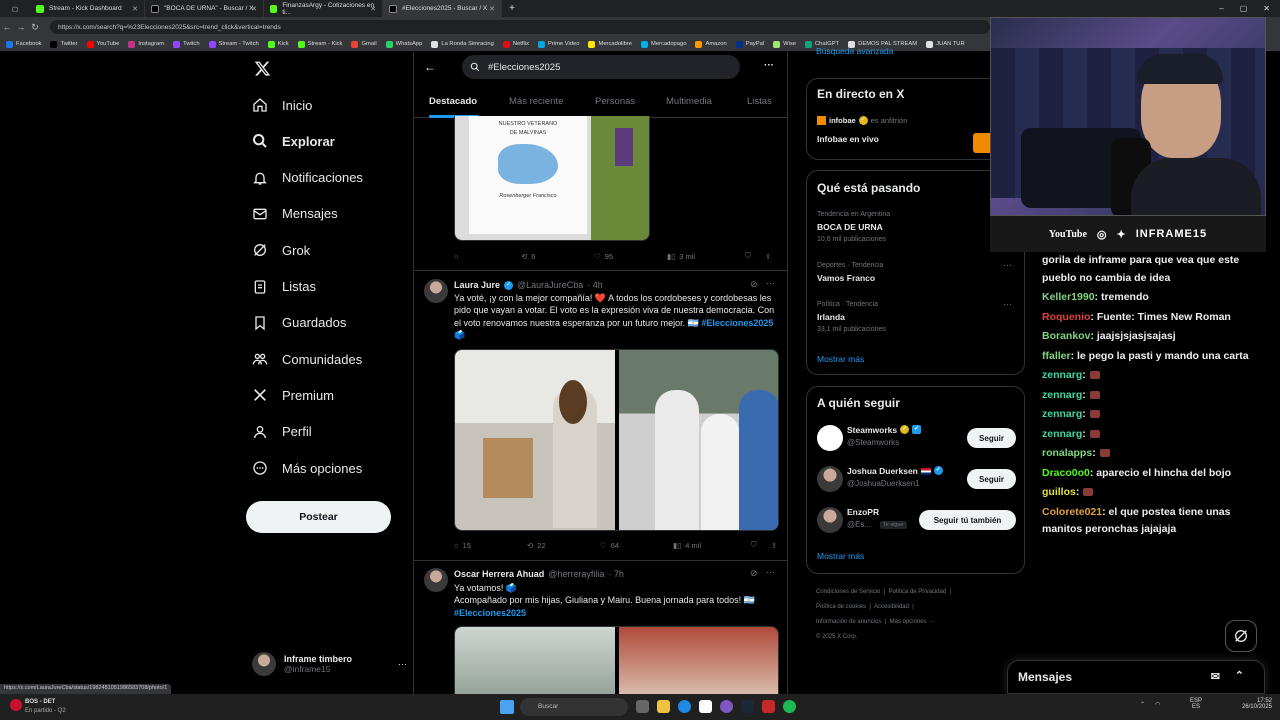 The height and width of the screenshot is (720, 1280). Describe the element at coordinates (319, 44) in the screenshot. I see `bookmark-item: Stream - Kick` at that location.